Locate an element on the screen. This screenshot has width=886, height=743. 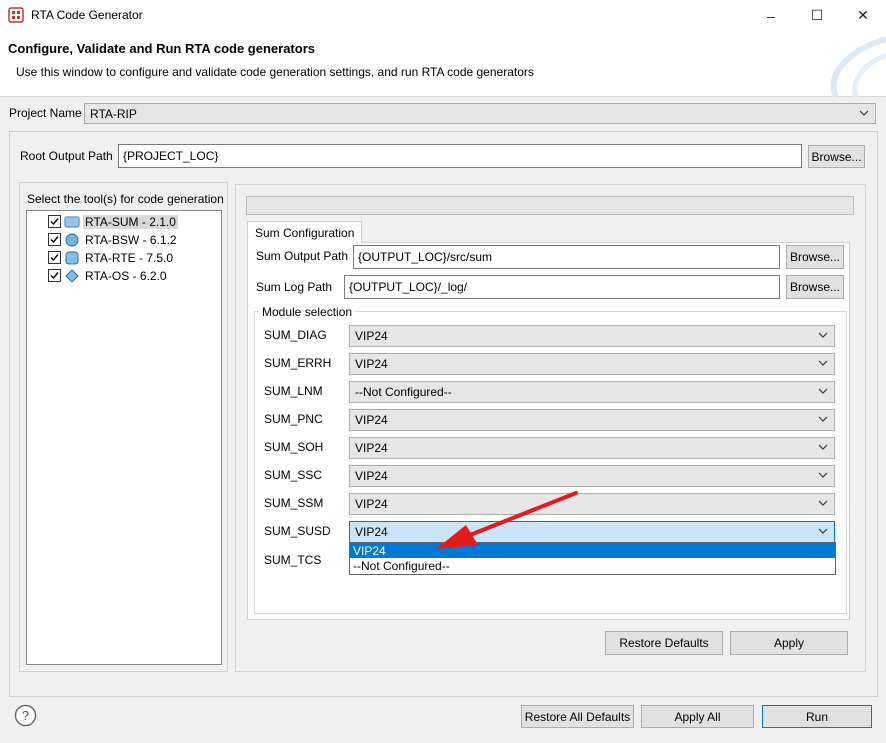
dropdown-option-not-configured: --Not Configured-- is located at coordinates (592, 565).